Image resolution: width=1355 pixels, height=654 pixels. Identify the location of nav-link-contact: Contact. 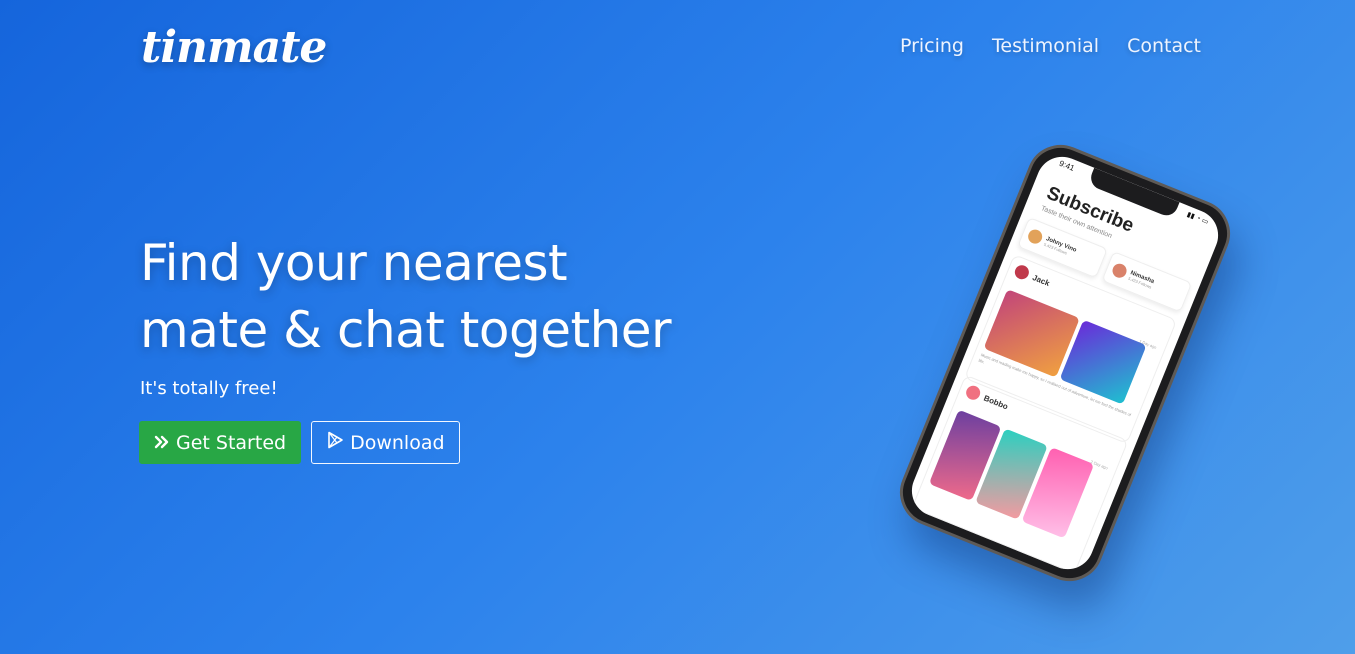
(1164, 46).